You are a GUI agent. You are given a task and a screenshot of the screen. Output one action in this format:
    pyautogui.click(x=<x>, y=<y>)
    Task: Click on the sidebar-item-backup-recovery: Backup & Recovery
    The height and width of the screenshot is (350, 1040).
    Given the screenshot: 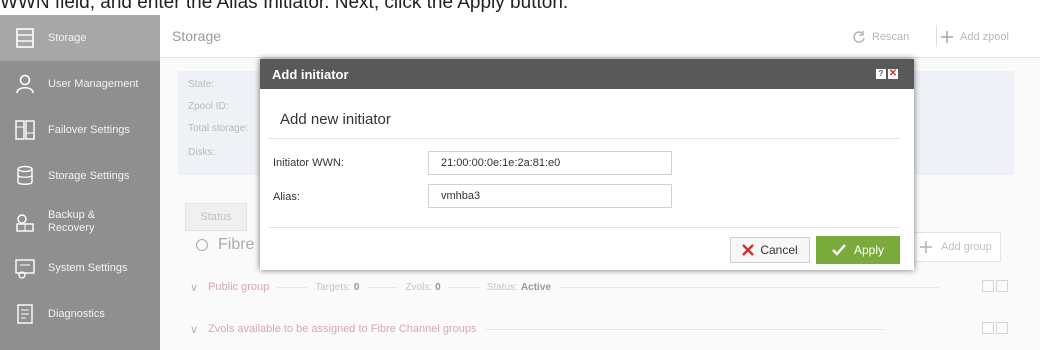 What is the action you would take?
    pyautogui.click(x=80, y=222)
    